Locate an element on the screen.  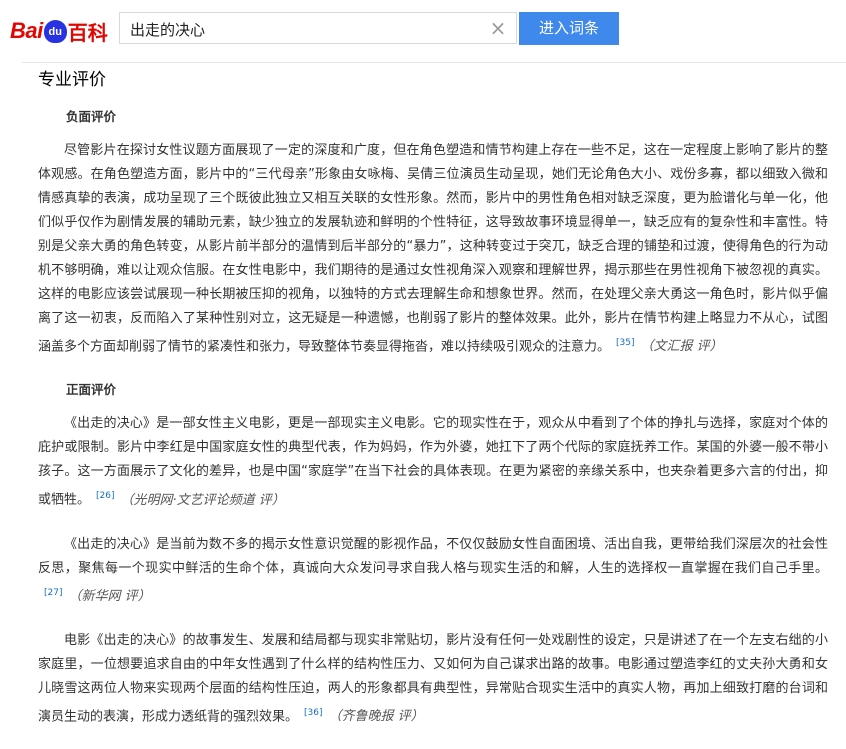
logo-text: Bai is located at coordinates (26, 30).